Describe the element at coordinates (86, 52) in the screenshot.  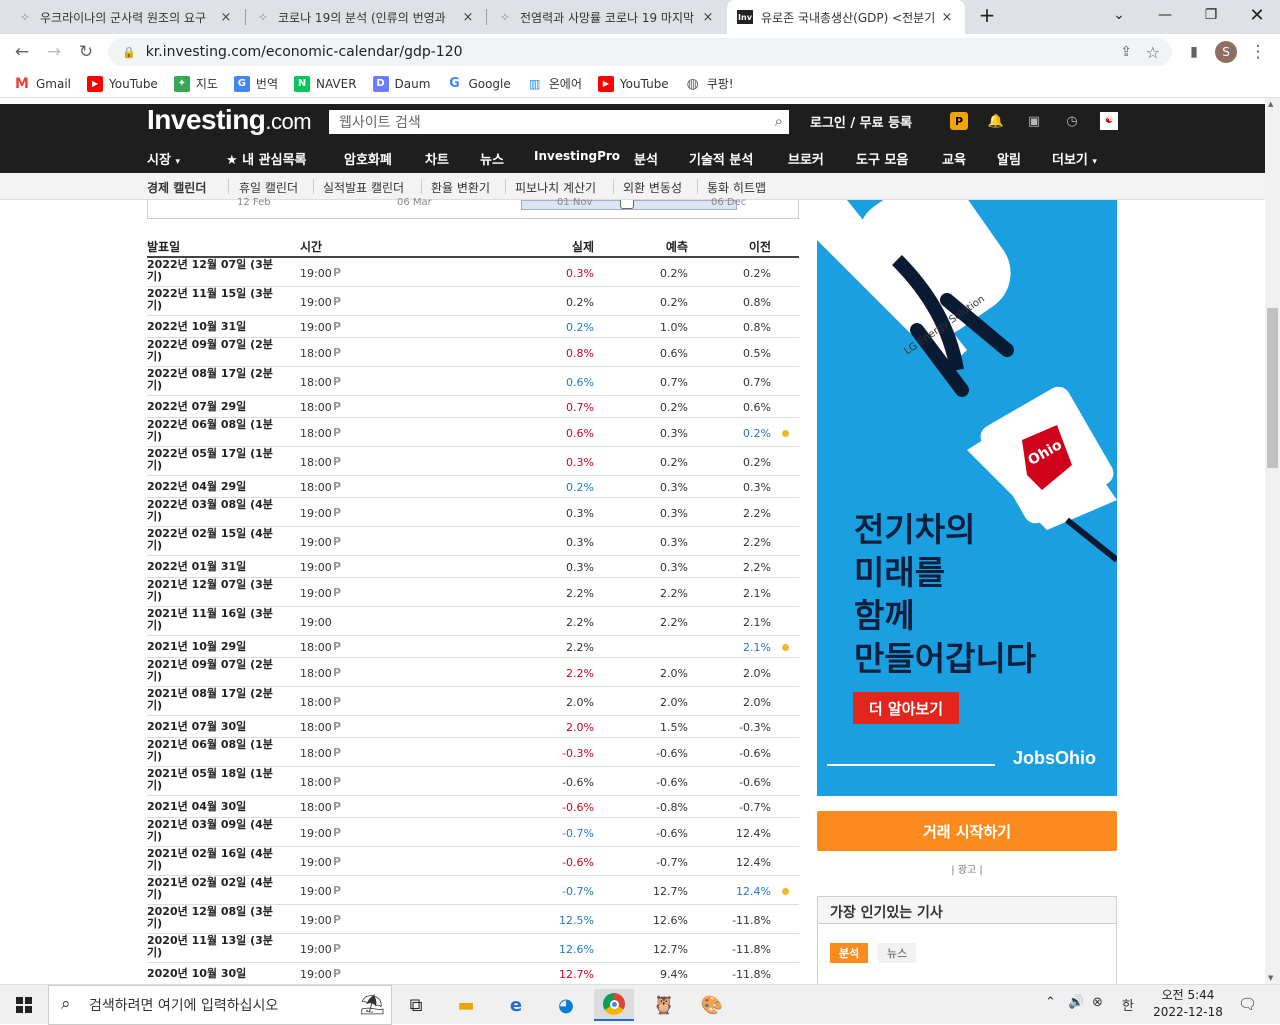
I see `reload-icon: ↻` at that location.